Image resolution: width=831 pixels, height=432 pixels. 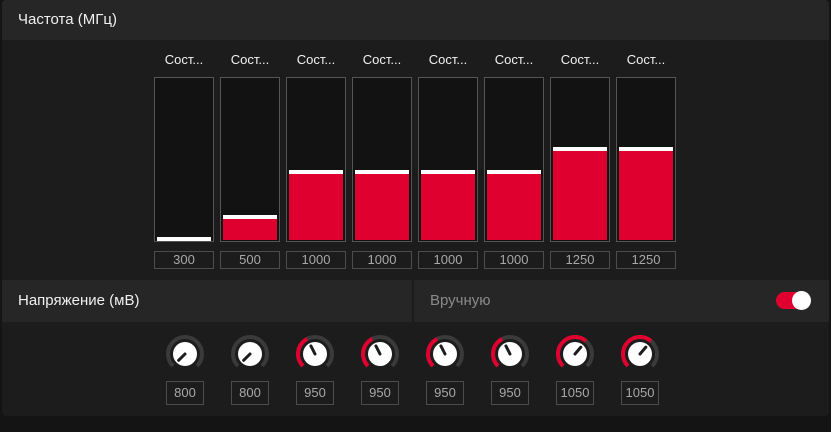 What do you see at coordinates (250, 260) in the screenshot?
I see `frequency-value-input: 500` at bounding box center [250, 260].